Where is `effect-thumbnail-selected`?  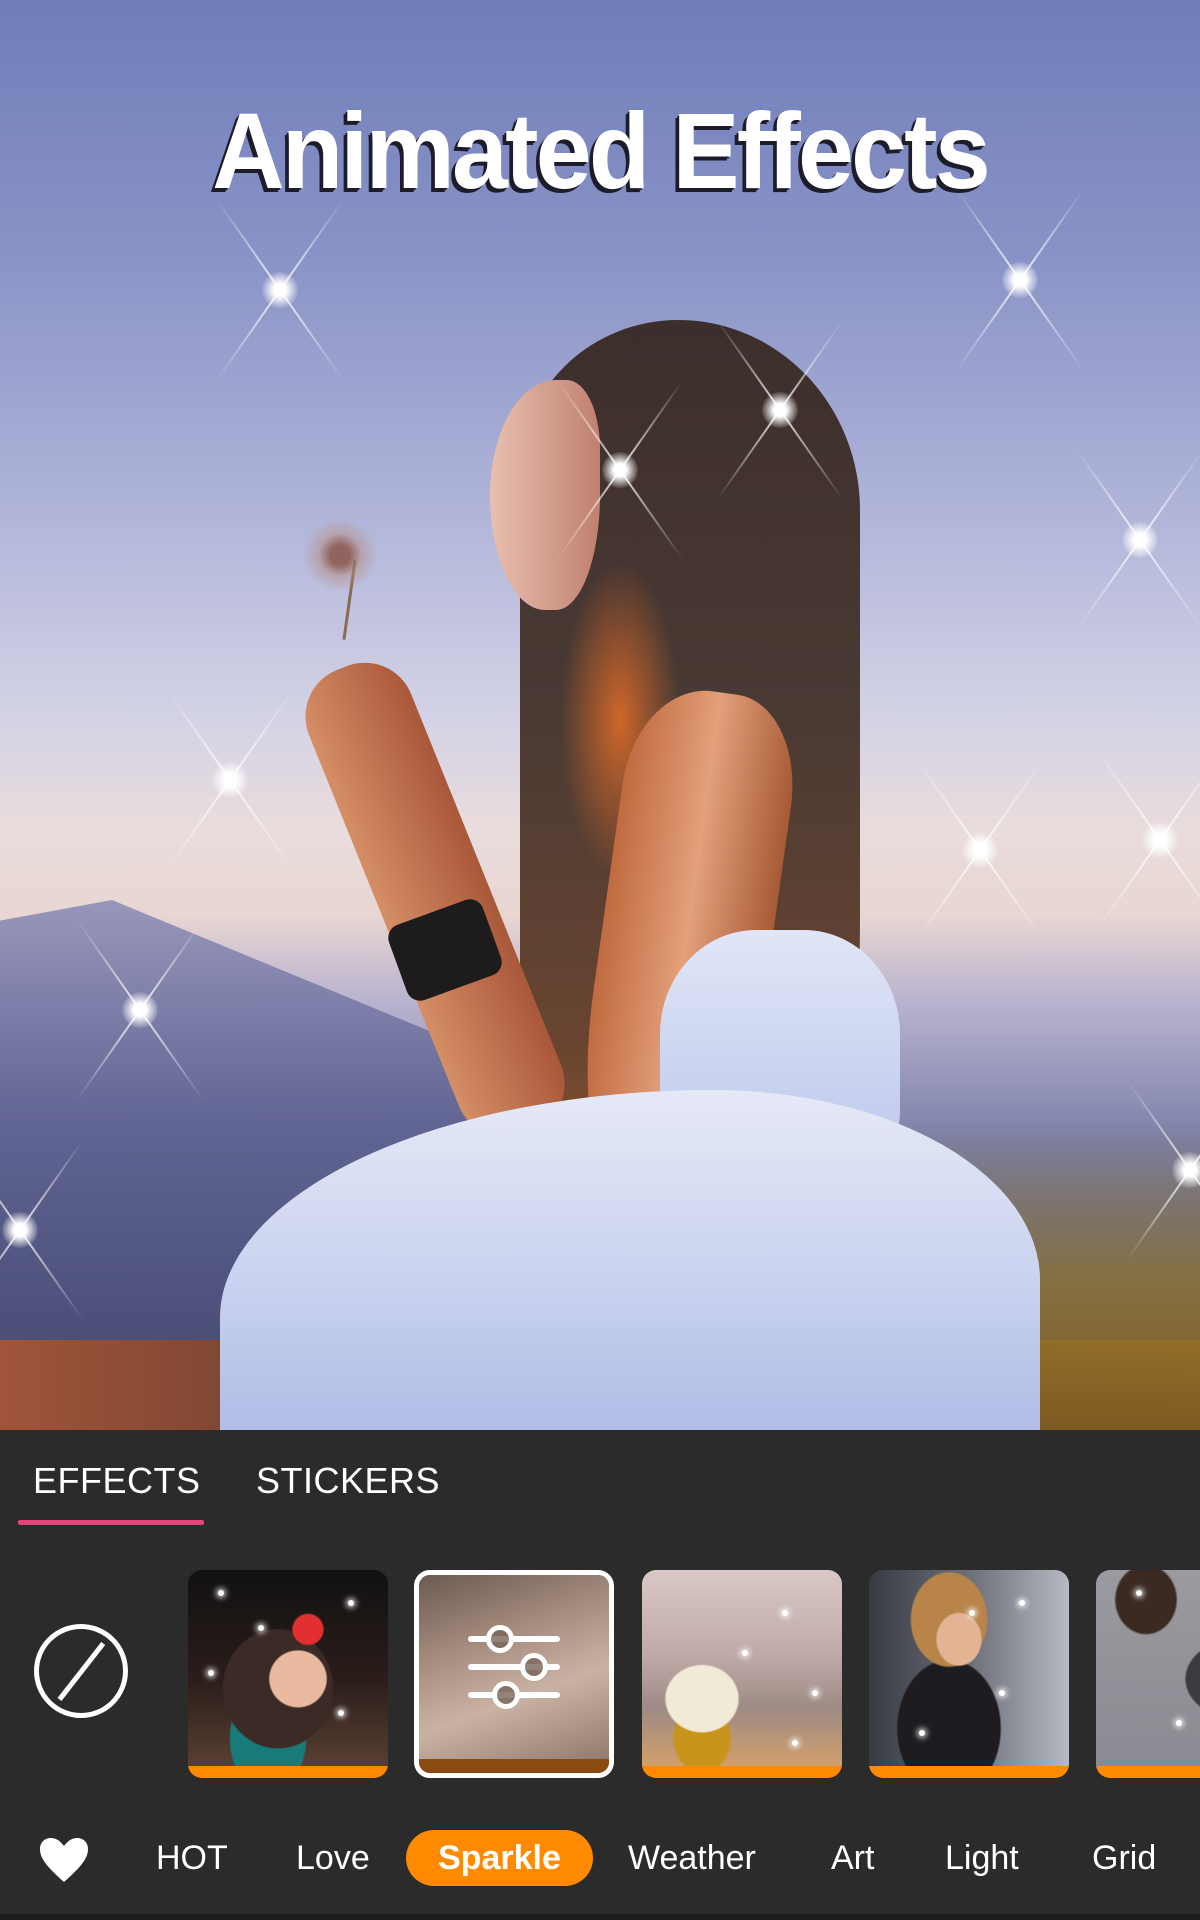
effect-thumbnail-selected is located at coordinates (514, 1674).